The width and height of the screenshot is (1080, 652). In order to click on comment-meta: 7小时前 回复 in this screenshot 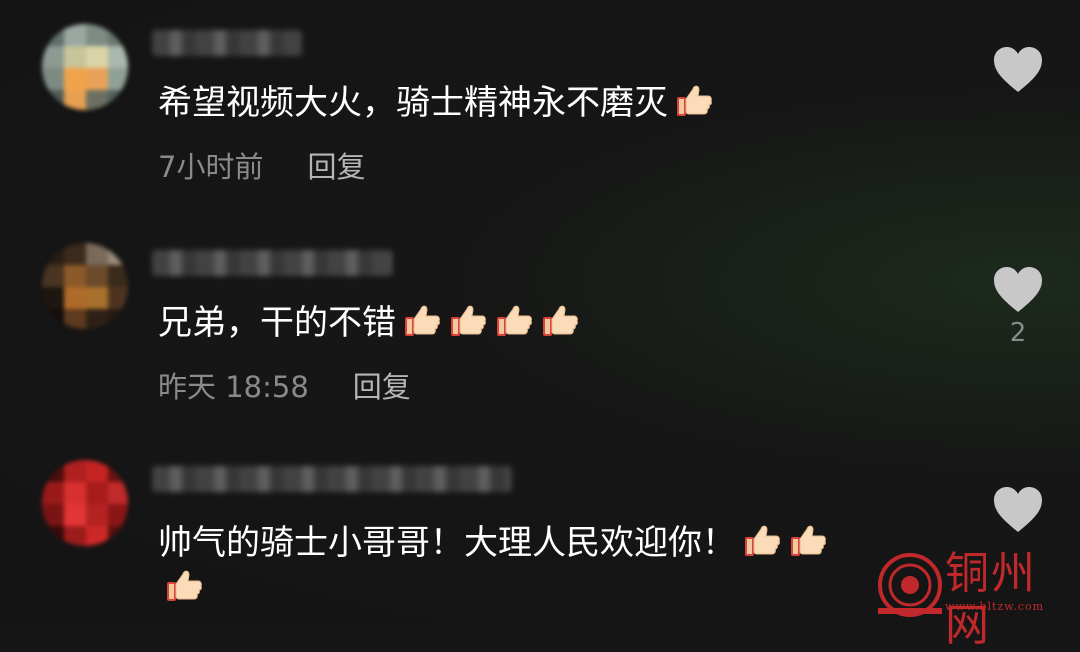, I will do `click(261, 165)`.